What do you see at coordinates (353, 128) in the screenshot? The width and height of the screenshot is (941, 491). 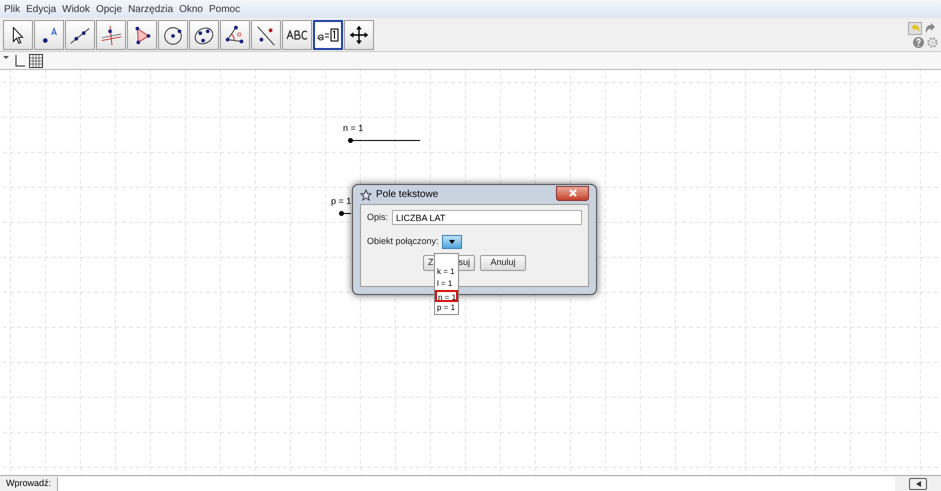 I see `slider-label: n = 1` at bounding box center [353, 128].